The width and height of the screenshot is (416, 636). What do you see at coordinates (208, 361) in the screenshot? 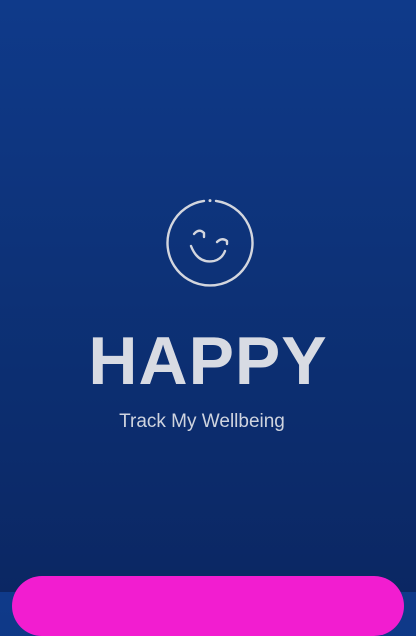
I see `app-title: HAPPY` at bounding box center [208, 361].